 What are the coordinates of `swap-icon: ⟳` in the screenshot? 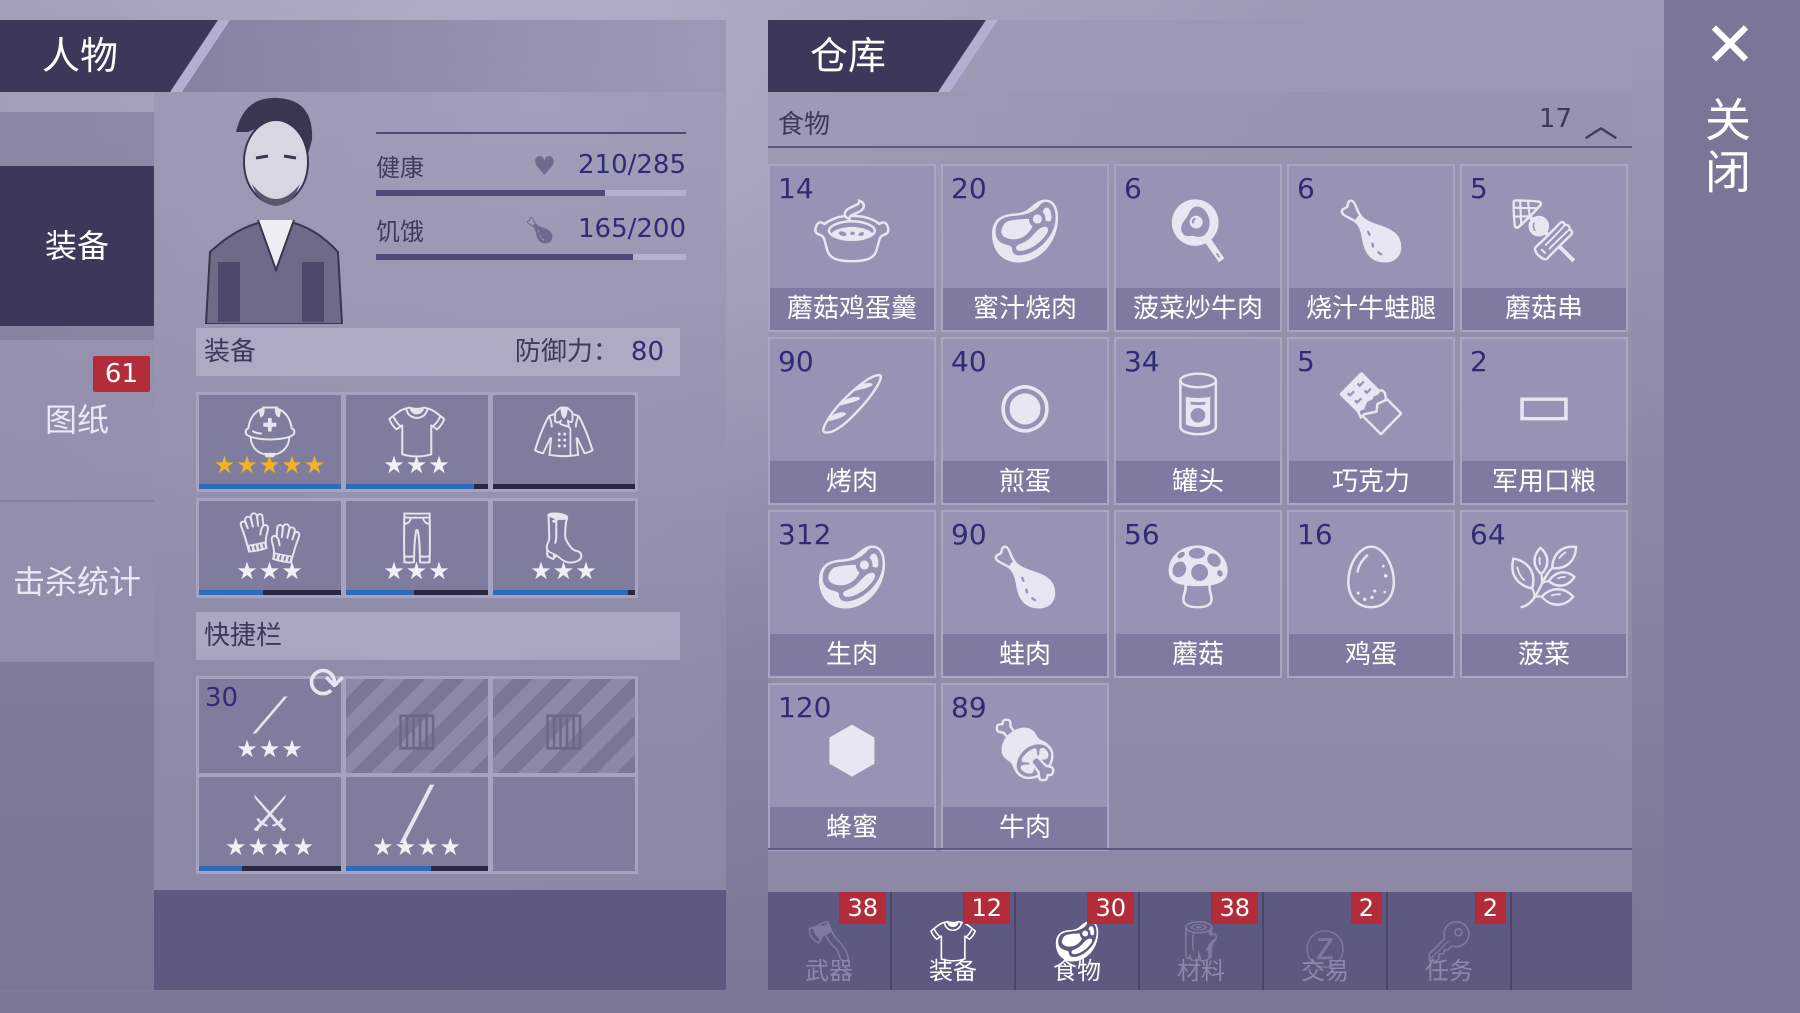 It's located at (326, 683).